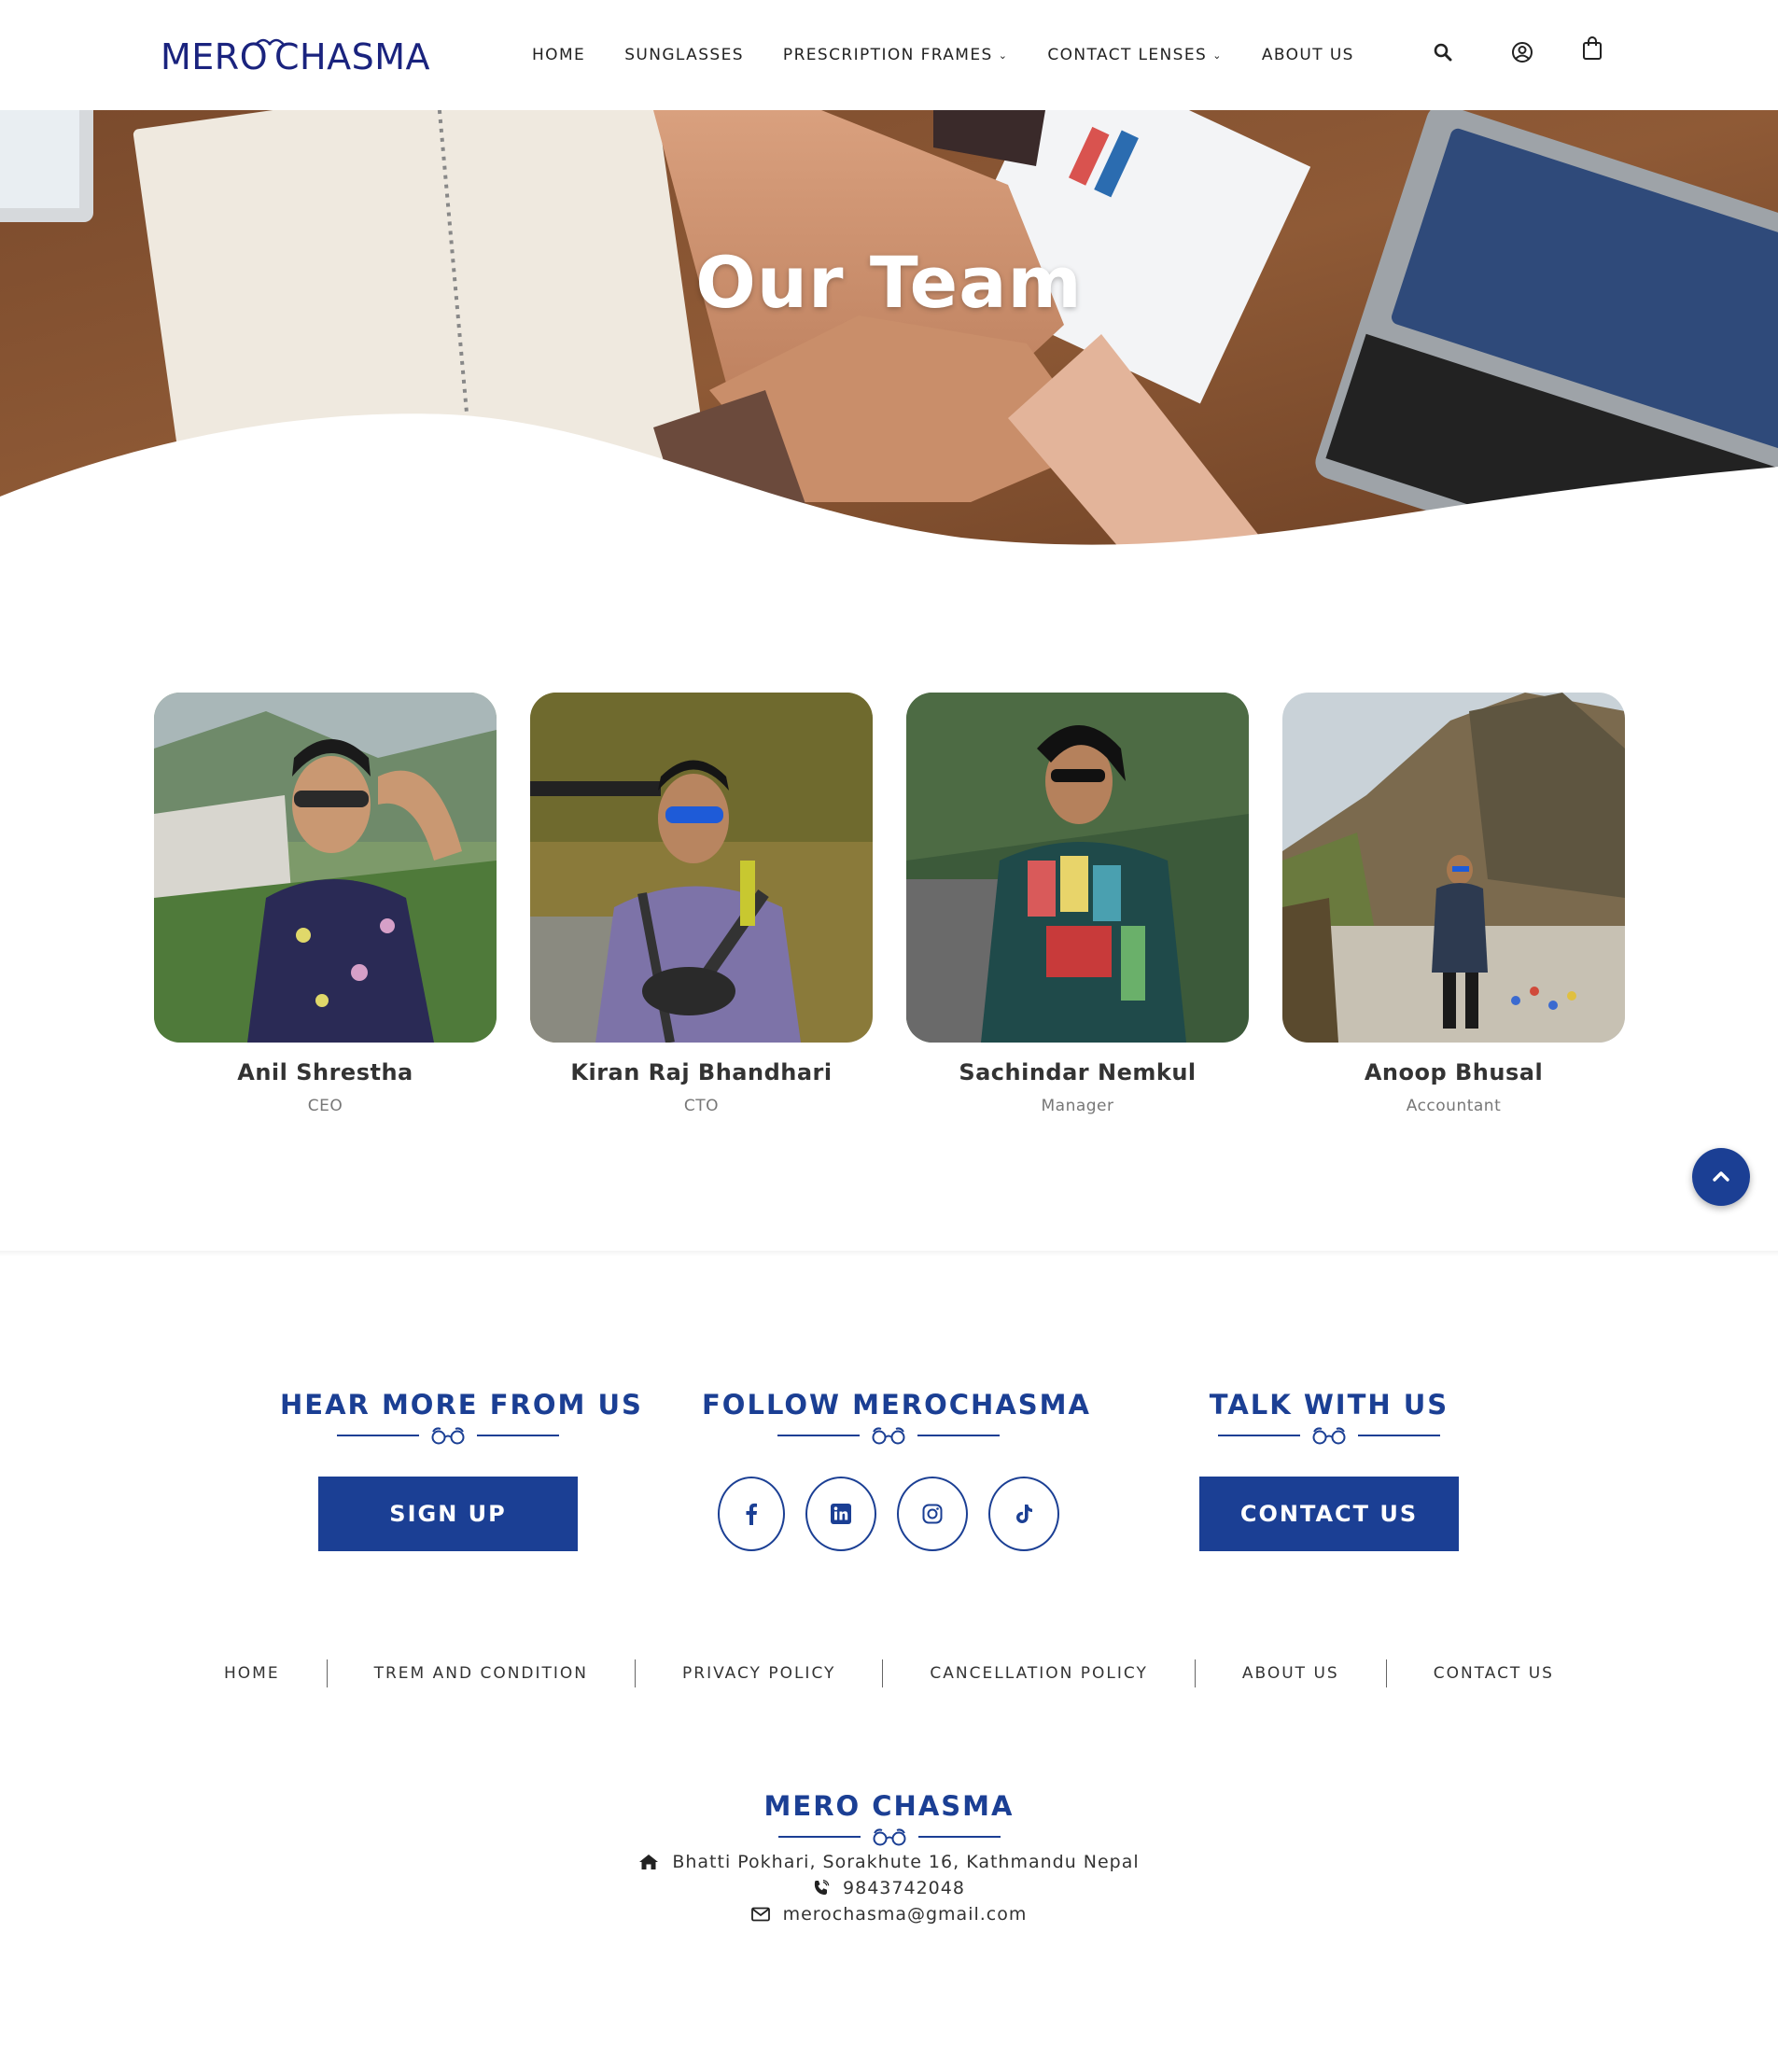  What do you see at coordinates (1494, 1673) in the screenshot?
I see `footer-link-contact: CONTACT US` at bounding box center [1494, 1673].